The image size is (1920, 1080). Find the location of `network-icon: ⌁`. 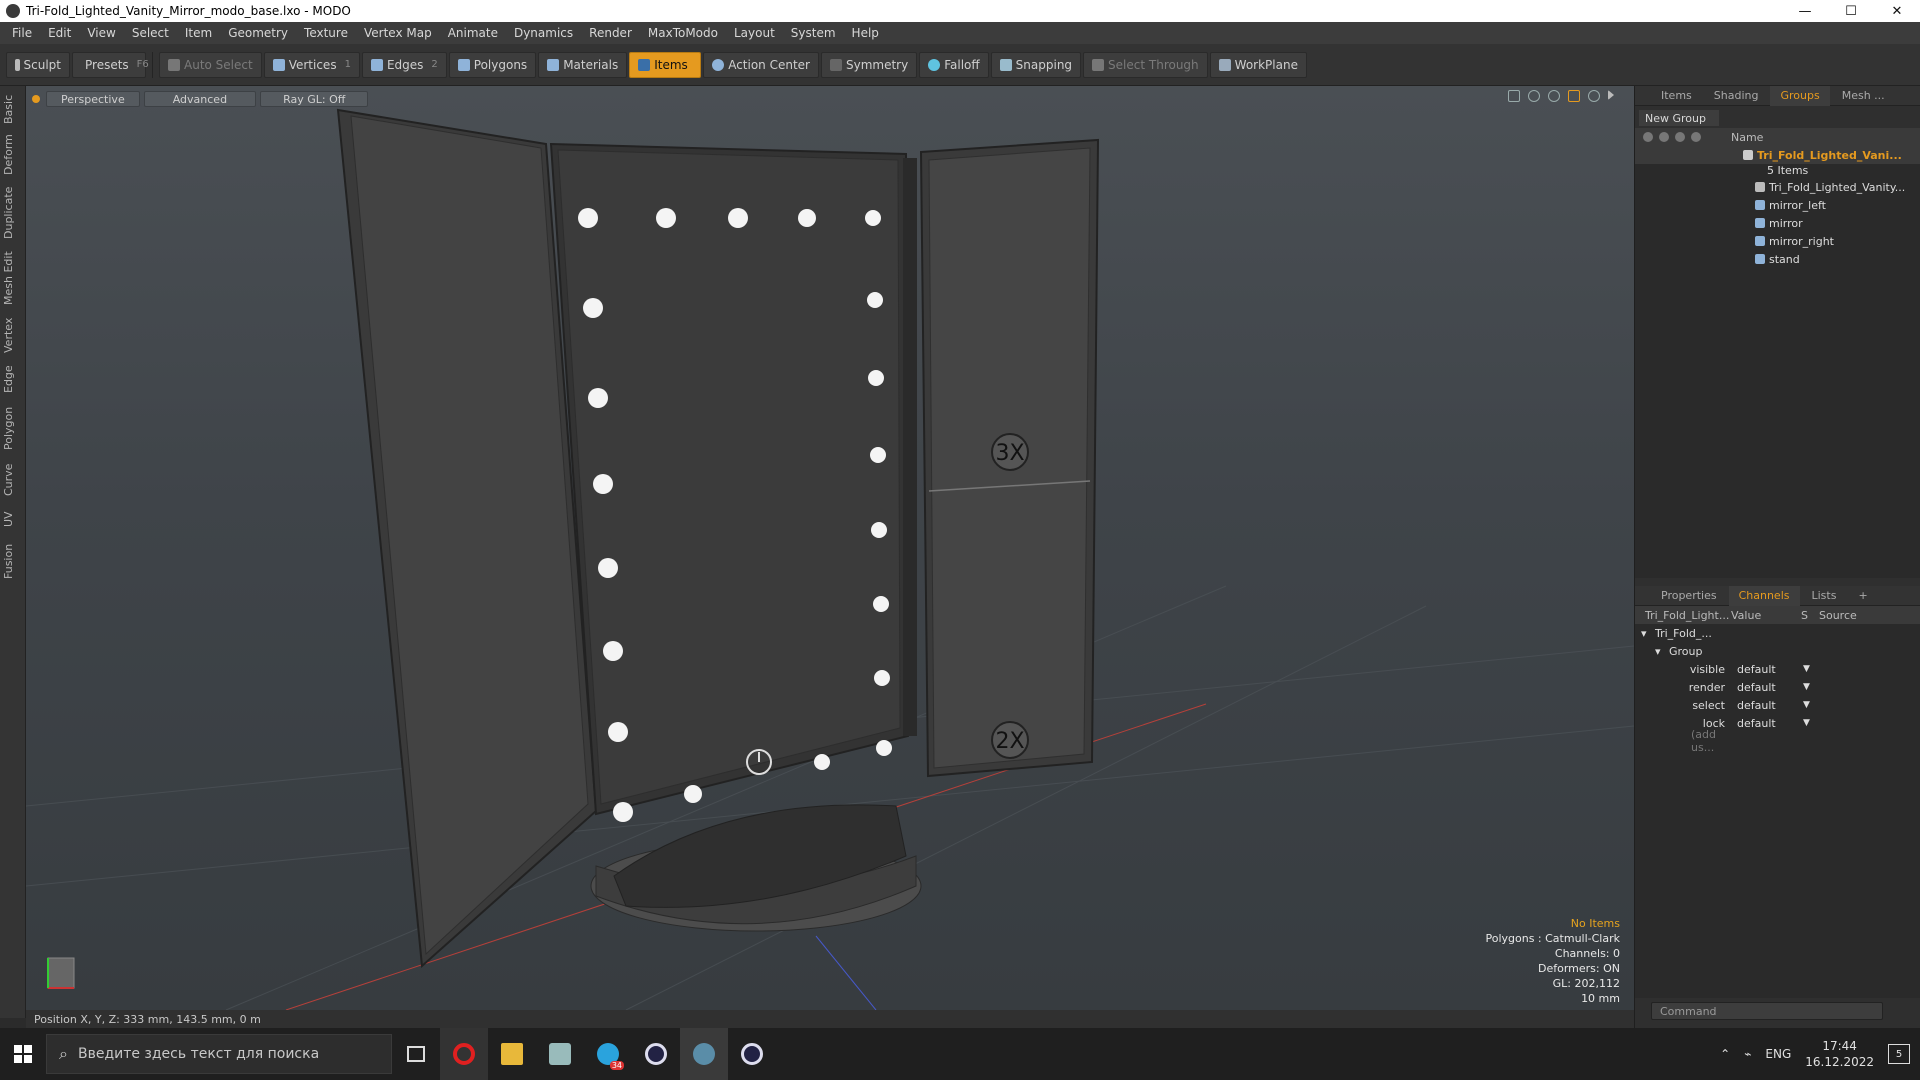

network-icon: ⌁ is located at coordinates (1747, 1054).